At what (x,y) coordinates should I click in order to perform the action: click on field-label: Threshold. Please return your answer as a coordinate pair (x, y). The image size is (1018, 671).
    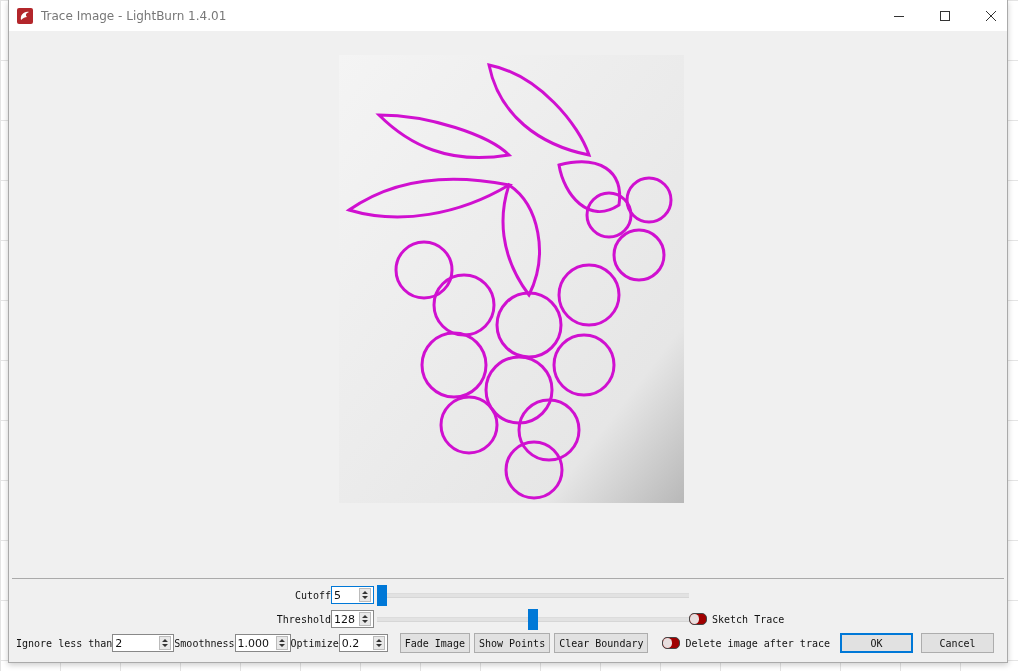
    Looking at the image, I should click on (303, 619).